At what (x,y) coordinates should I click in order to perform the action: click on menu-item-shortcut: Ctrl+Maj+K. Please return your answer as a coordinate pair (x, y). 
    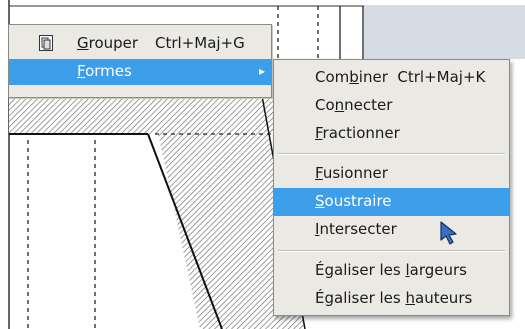
    Looking at the image, I should click on (441, 77).